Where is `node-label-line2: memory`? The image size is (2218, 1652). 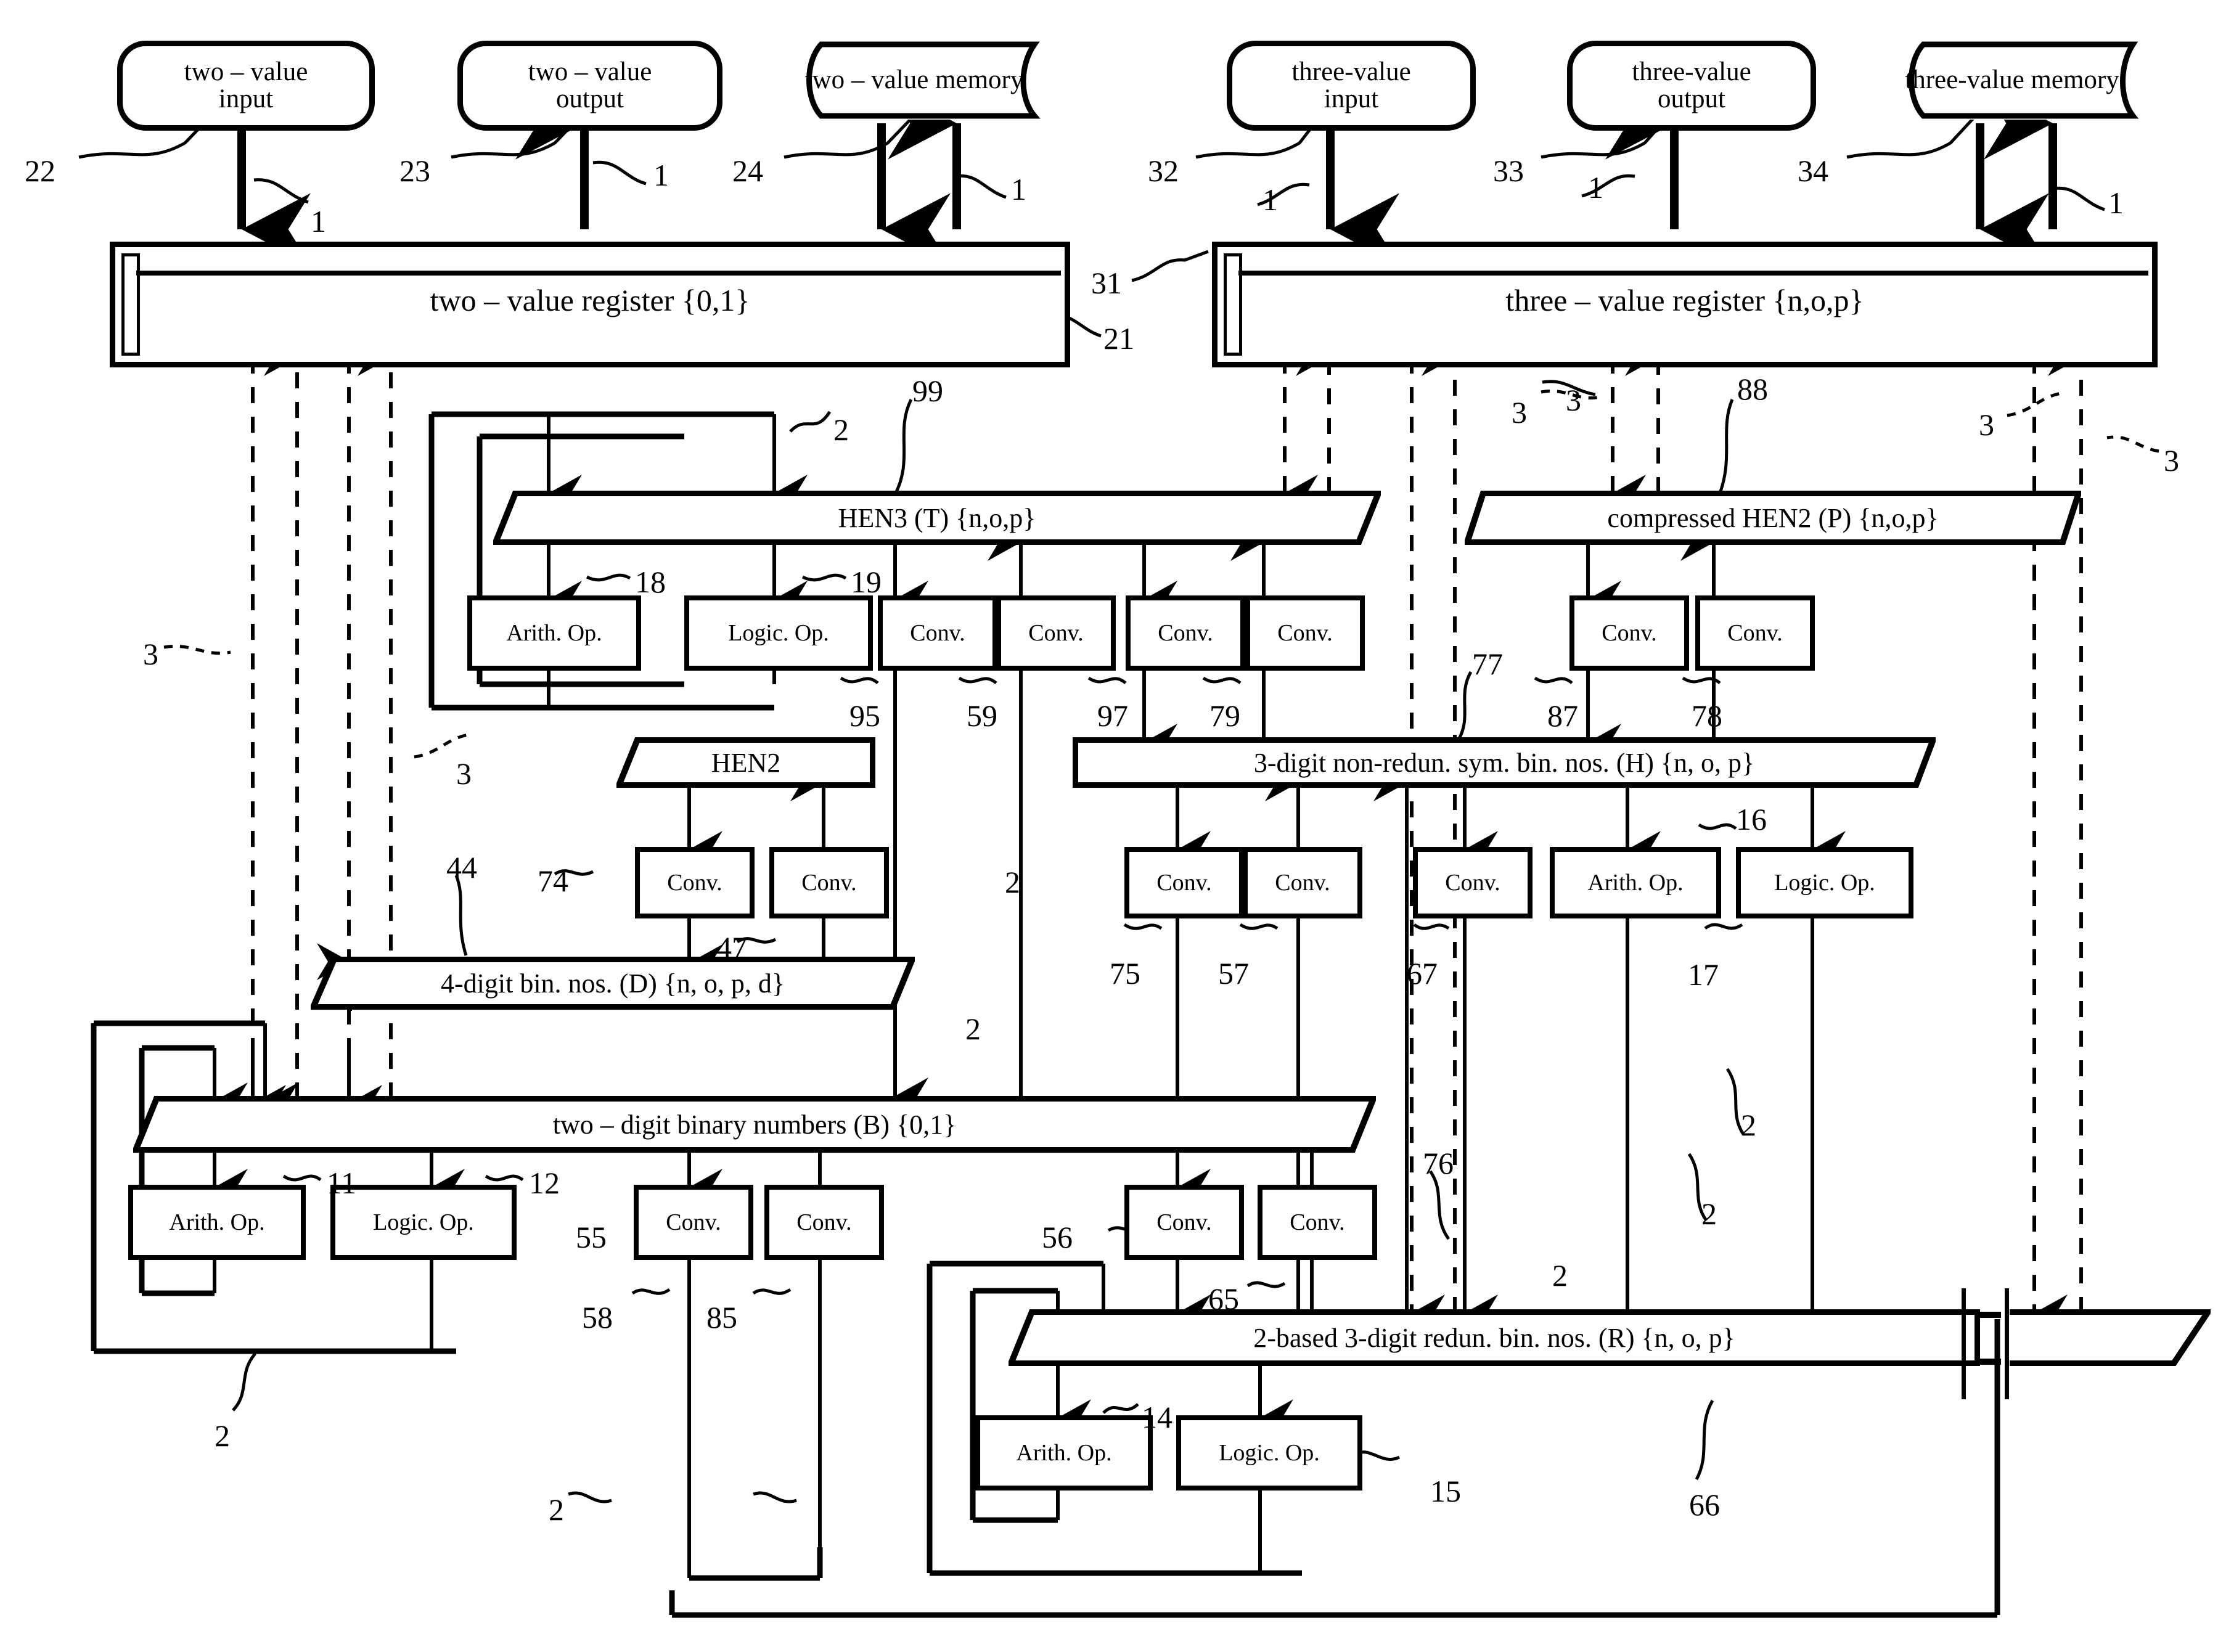 node-label-line2: memory is located at coordinates (980, 80).